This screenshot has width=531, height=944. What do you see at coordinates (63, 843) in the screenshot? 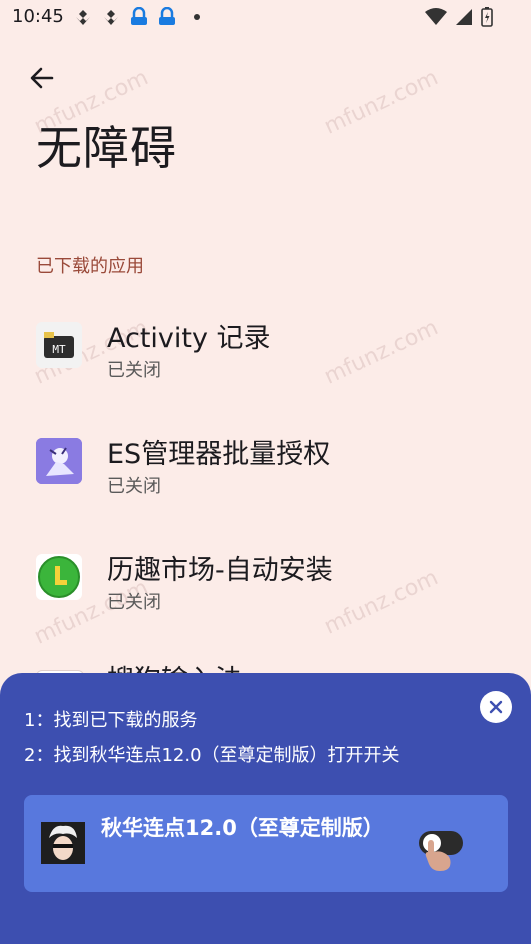
I see `service-avatar` at bounding box center [63, 843].